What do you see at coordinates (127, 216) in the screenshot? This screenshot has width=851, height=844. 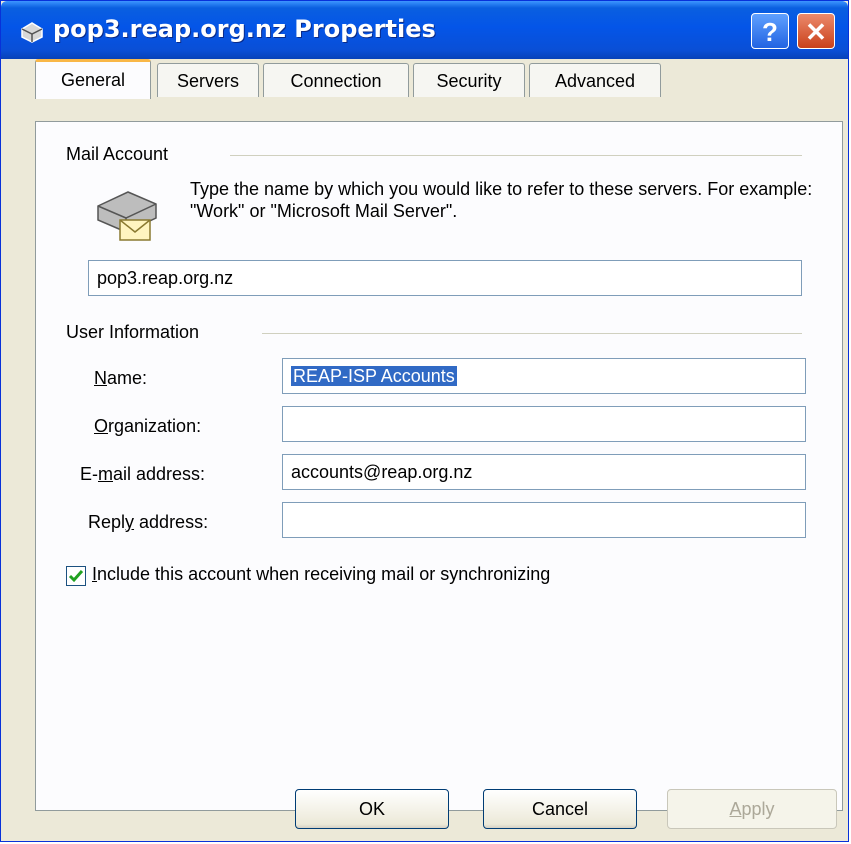 I see `mail-server-icon` at bounding box center [127, 216].